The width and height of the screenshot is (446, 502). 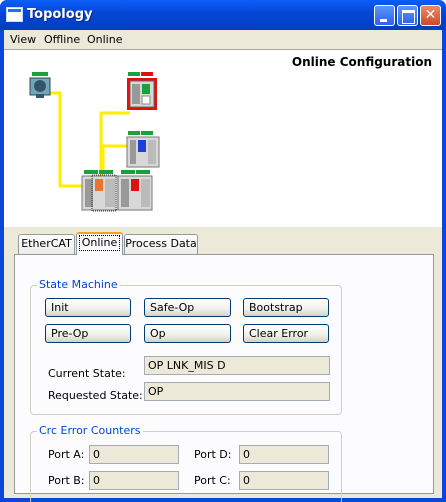 What do you see at coordinates (187, 333) in the screenshot?
I see `op-button: Op` at bounding box center [187, 333].